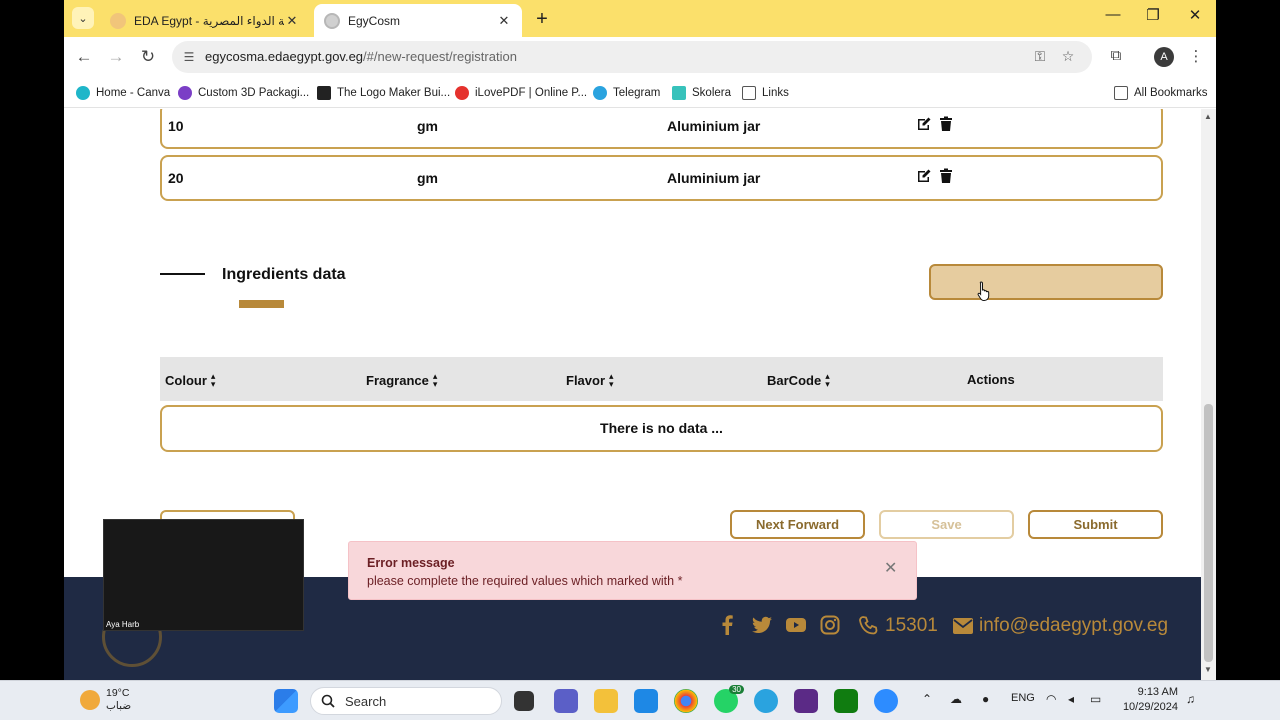 The image size is (1280, 720). What do you see at coordinates (418, 20) in the screenshot?
I see `tab-egycosm: EgyCosm ✕` at bounding box center [418, 20].